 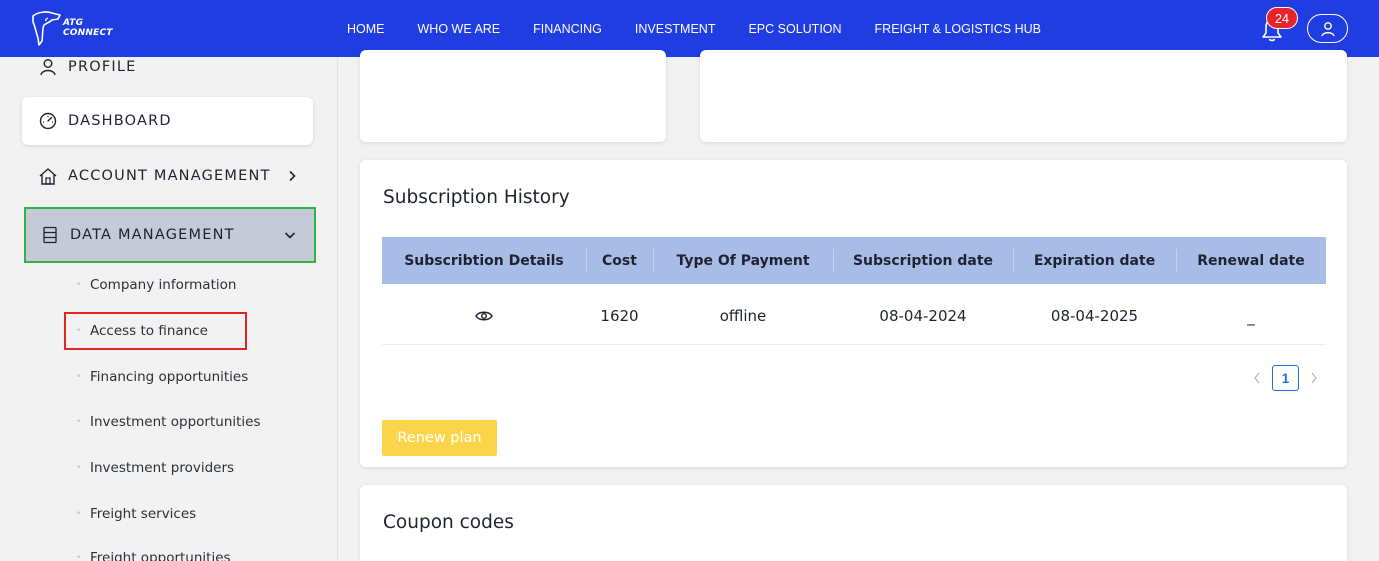 I want to click on sidebar-item-dashboard: DASHBOARD, so click(x=167, y=121).